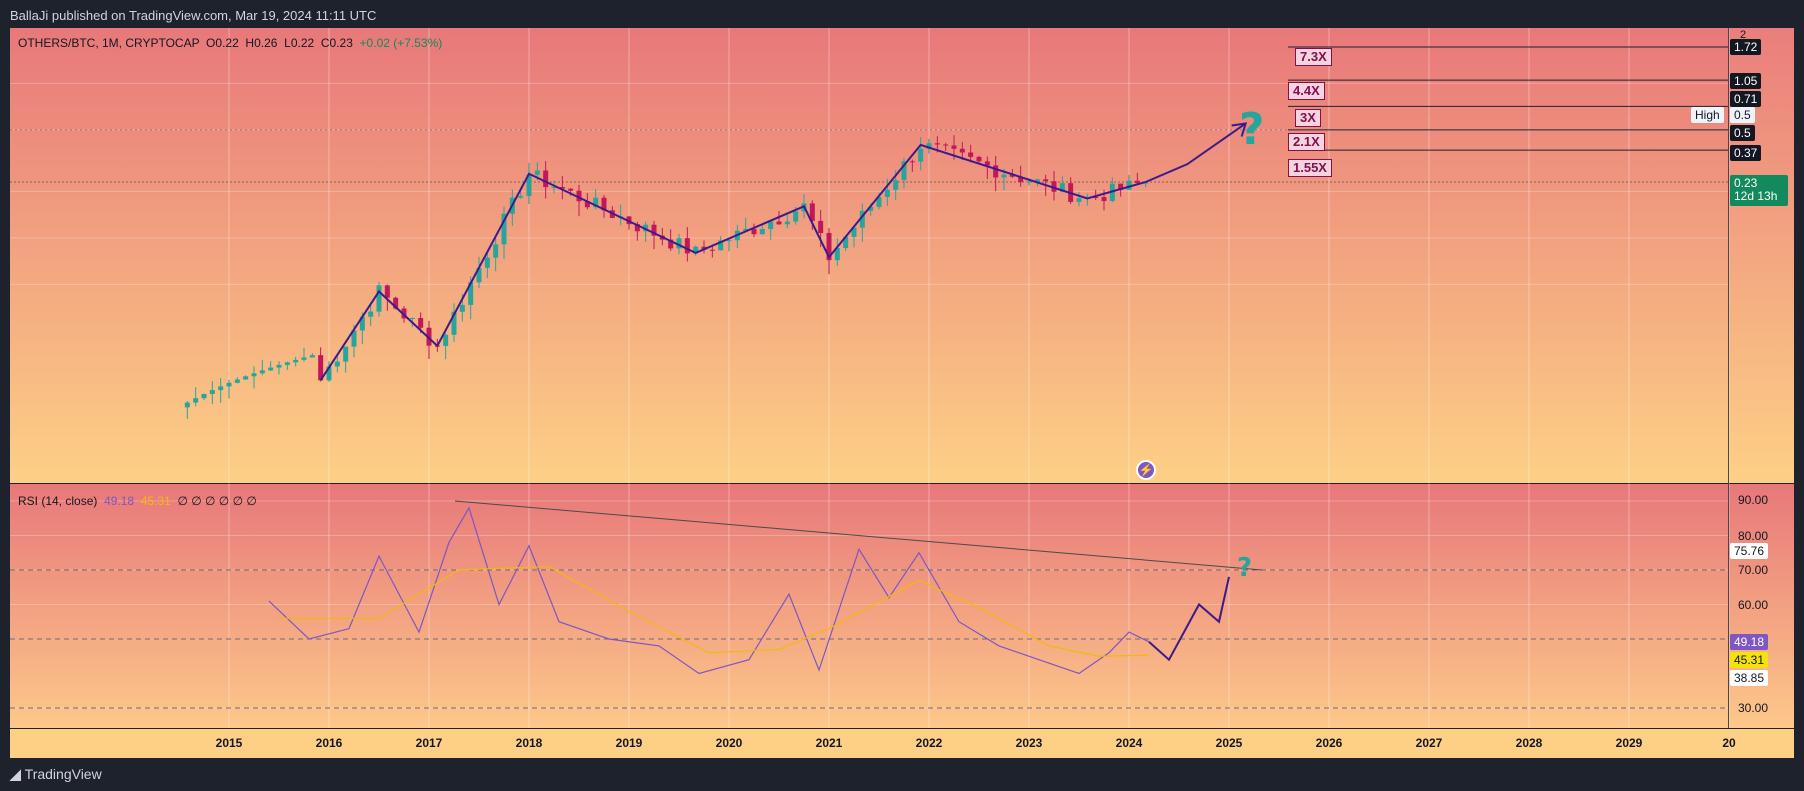  What do you see at coordinates (266, 43) in the screenshot?
I see `high-value: 0.26` at bounding box center [266, 43].